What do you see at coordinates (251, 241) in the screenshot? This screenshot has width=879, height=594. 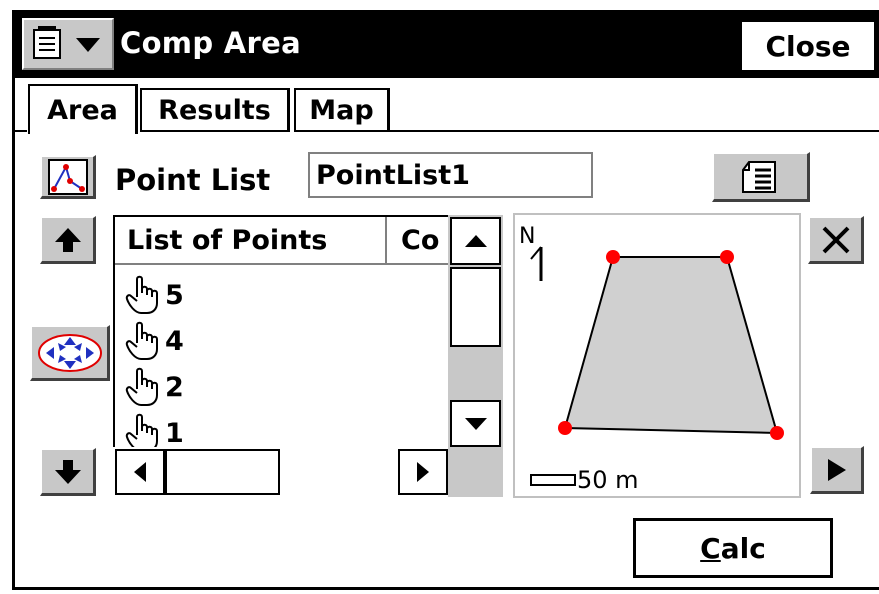 I see `column-header-list-of-points: List of Points` at bounding box center [251, 241].